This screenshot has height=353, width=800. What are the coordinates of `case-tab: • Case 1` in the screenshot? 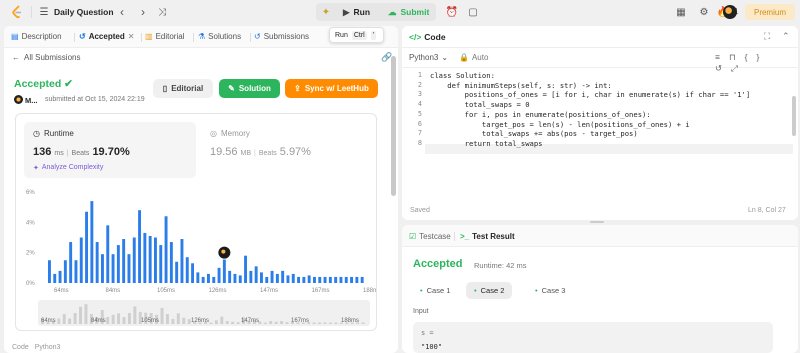 It's located at (435, 290).